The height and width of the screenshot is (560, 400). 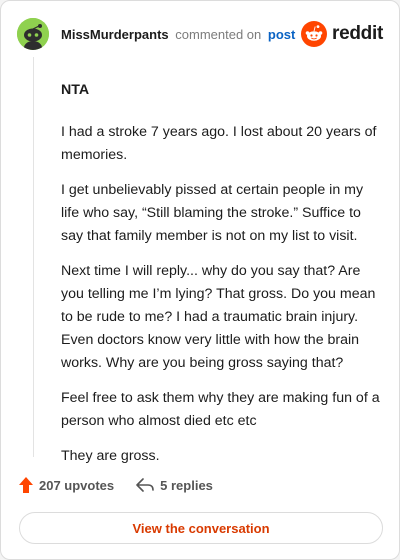 What do you see at coordinates (115, 34) in the screenshot?
I see `username-link: MissMurderpants` at bounding box center [115, 34].